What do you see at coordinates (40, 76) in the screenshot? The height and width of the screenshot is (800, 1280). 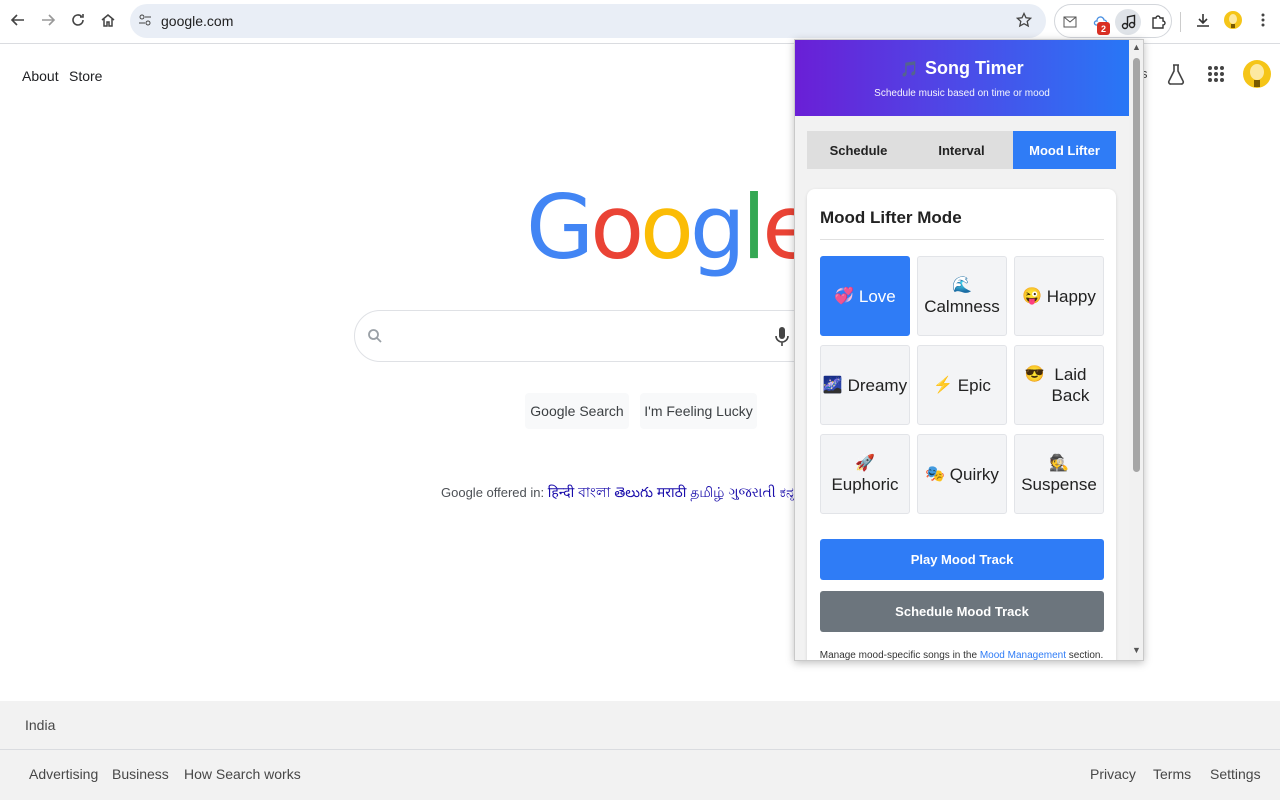 I see `about-link: About` at bounding box center [40, 76].